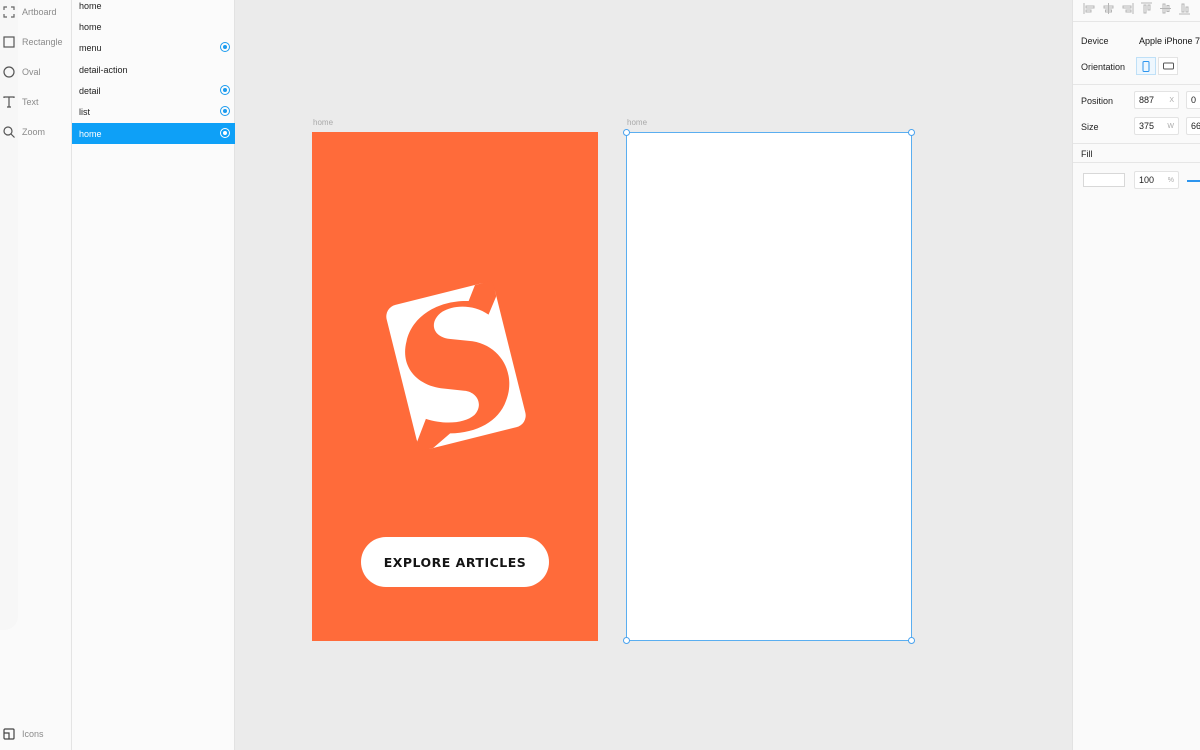  I want to click on resize-handle-bottom-right, so click(911, 640).